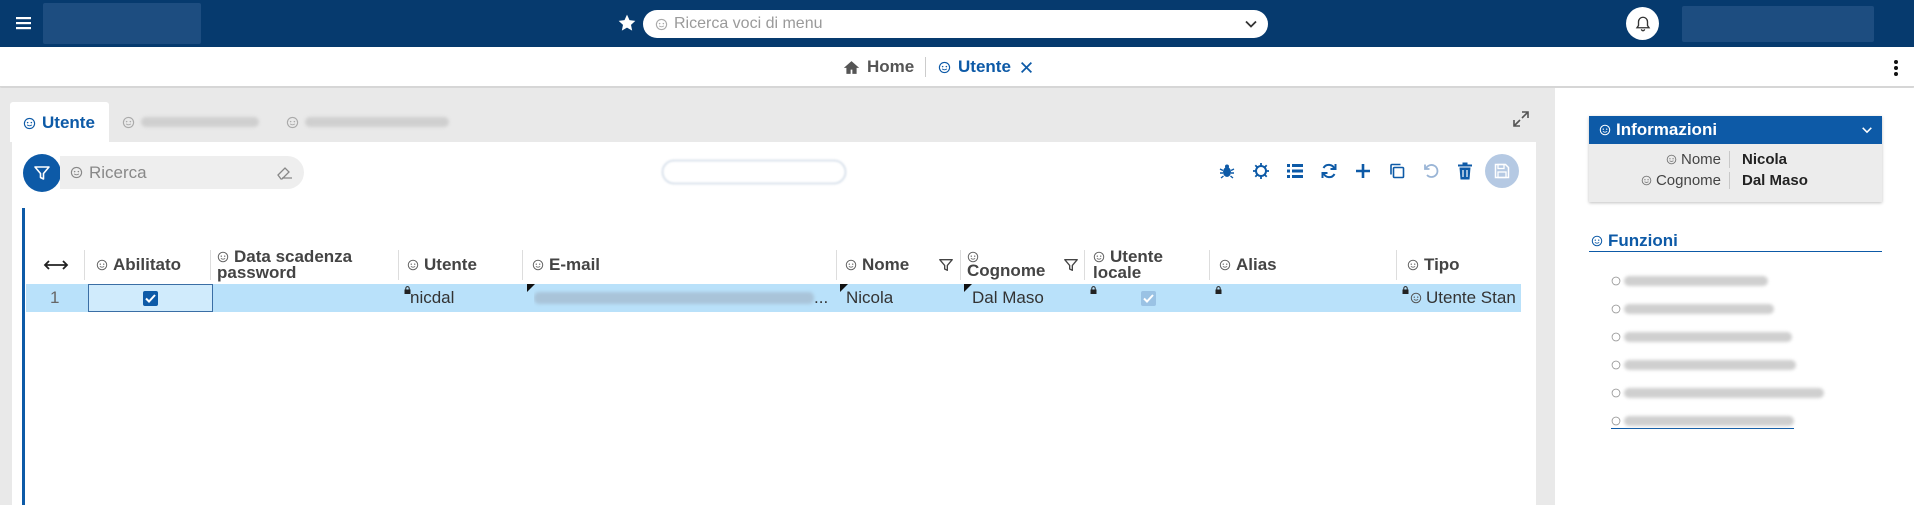  I want to click on filter-button, so click(42, 173).